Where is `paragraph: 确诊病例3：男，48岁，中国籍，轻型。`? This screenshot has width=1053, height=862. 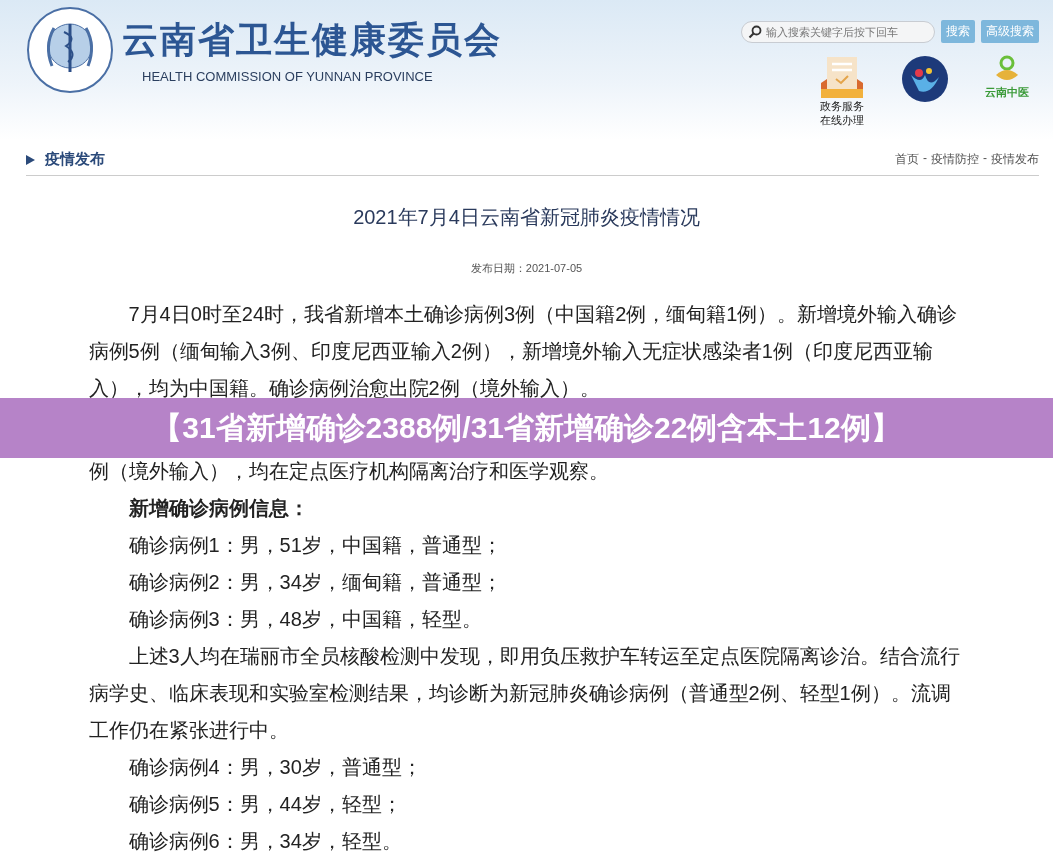
paragraph: 确诊病例3：男，48岁，中国籍，轻型。 is located at coordinates (305, 619).